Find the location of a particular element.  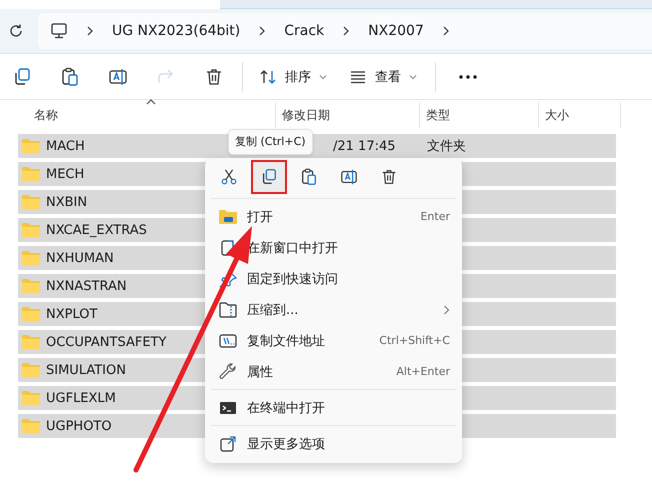

shortcut-text: Ctrl+Shift+C is located at coordinates (414, 340).